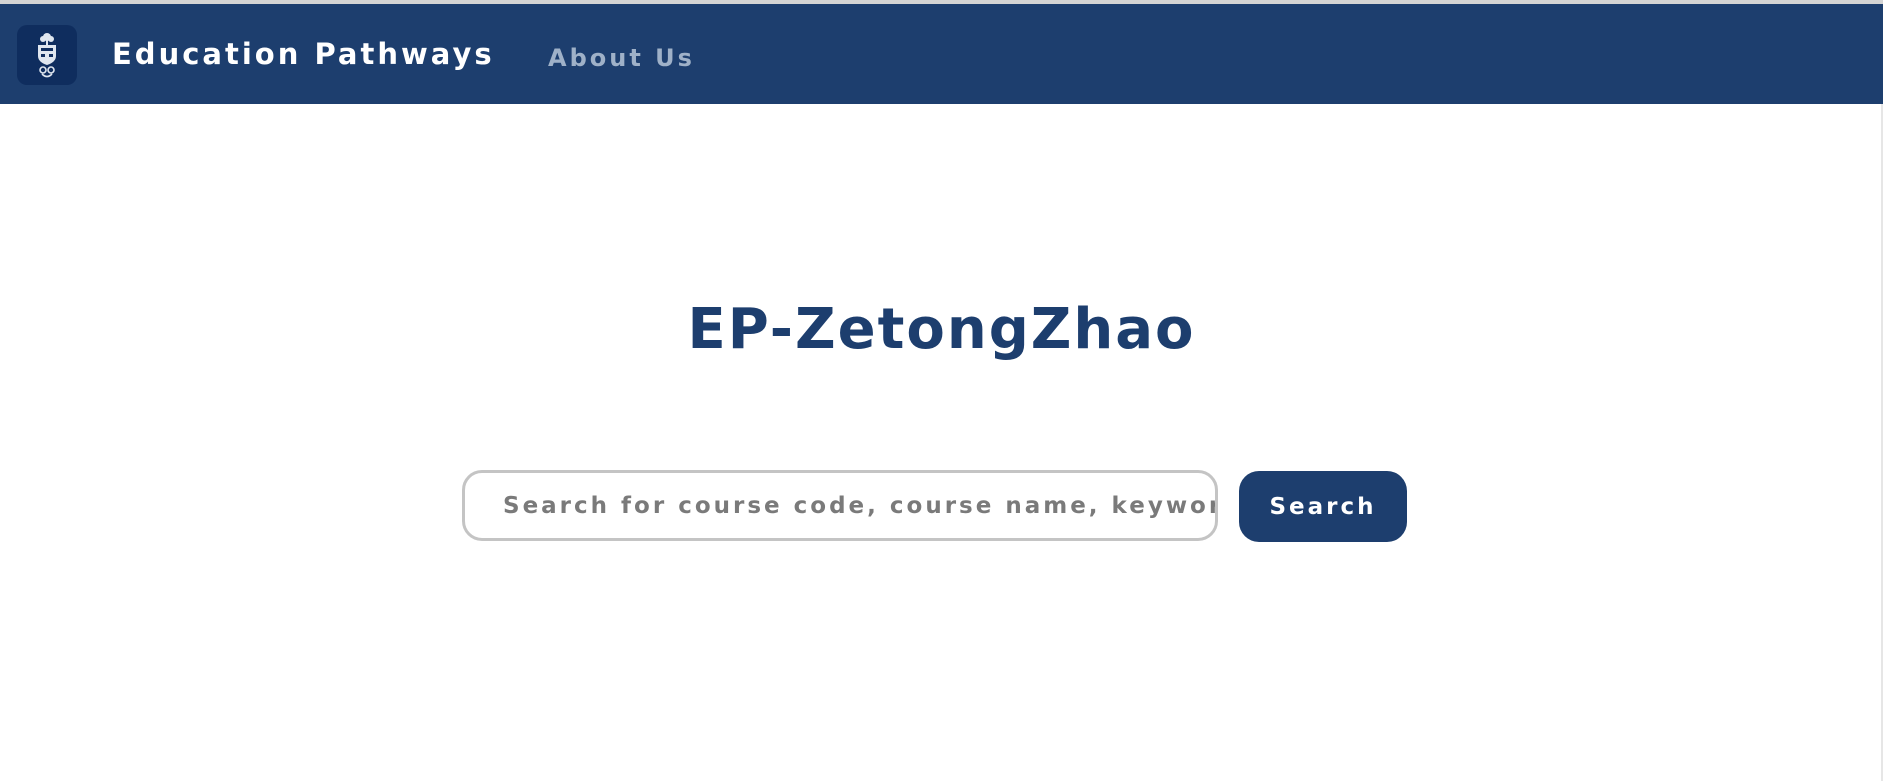 The height and width of the screenshot is (781, 1883). I want to click on search-input, so click(840, 505).